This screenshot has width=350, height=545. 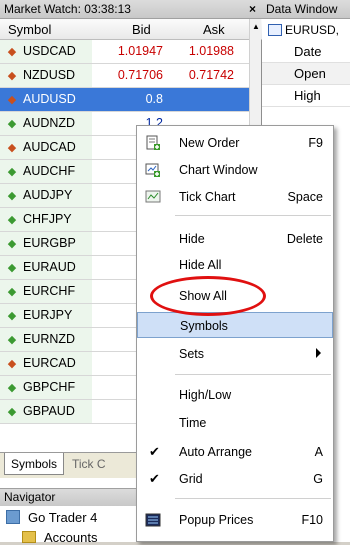 What do you see at coordinates (216, 520) in the screenshot?
I see `menu-item-label: Popup Prices` at bounding box center [216, 520].